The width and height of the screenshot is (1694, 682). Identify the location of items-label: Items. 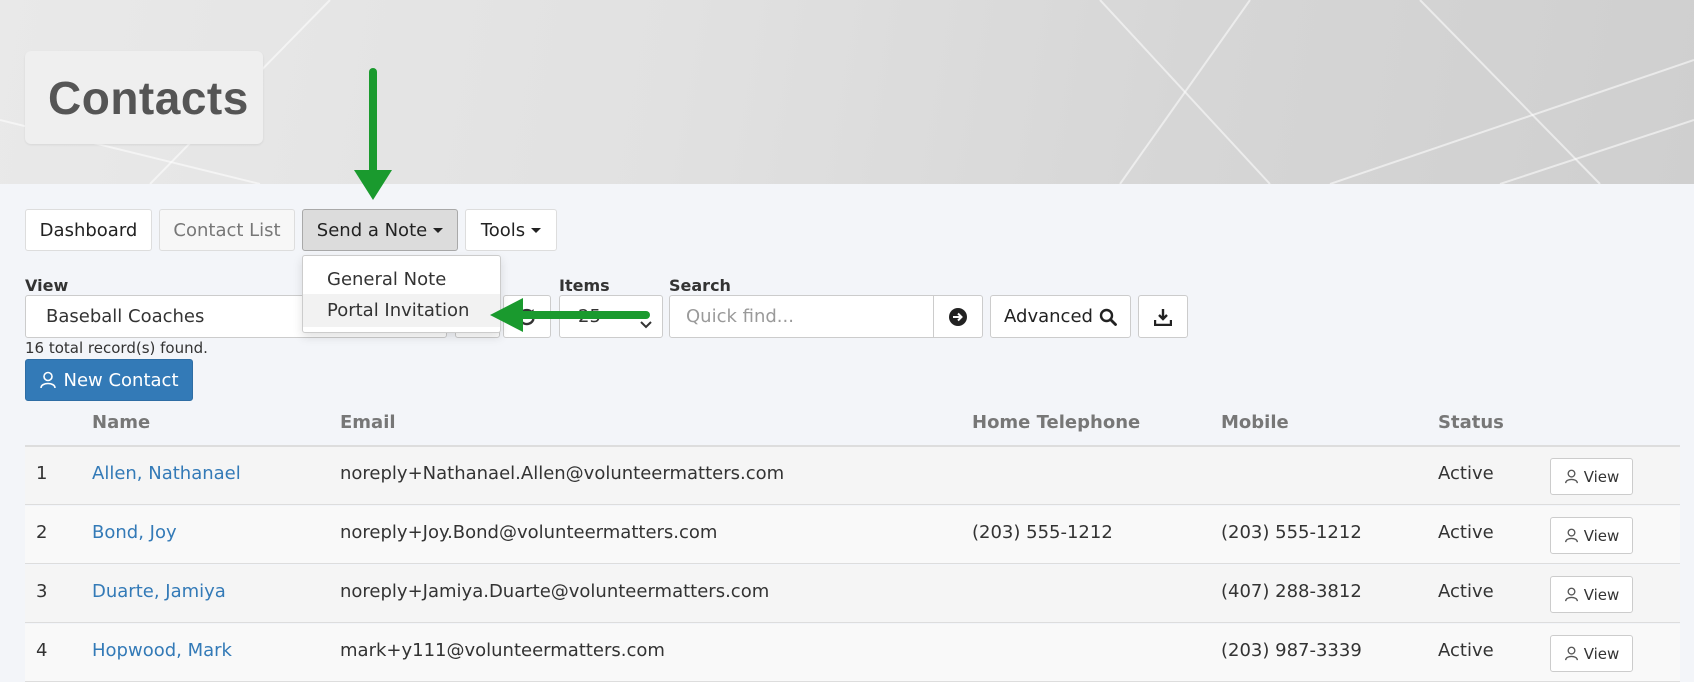
(584, 285).